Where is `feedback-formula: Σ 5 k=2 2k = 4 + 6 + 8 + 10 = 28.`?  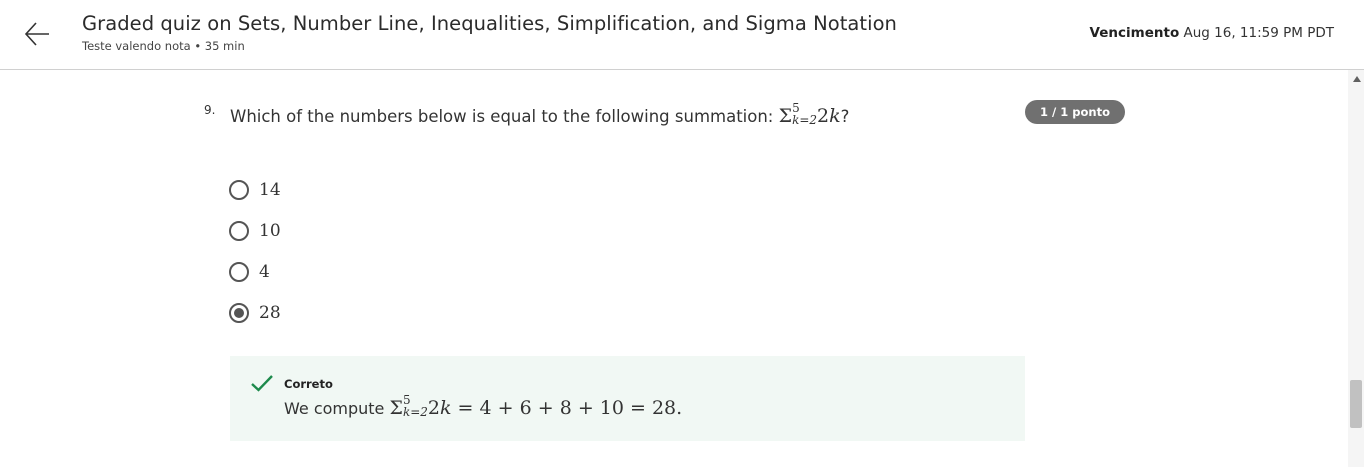 feedback-formula: Σ 5 k=2 2k = 4 + 6 + 8 + 10 = 28. is located at coordinates (536, 406).